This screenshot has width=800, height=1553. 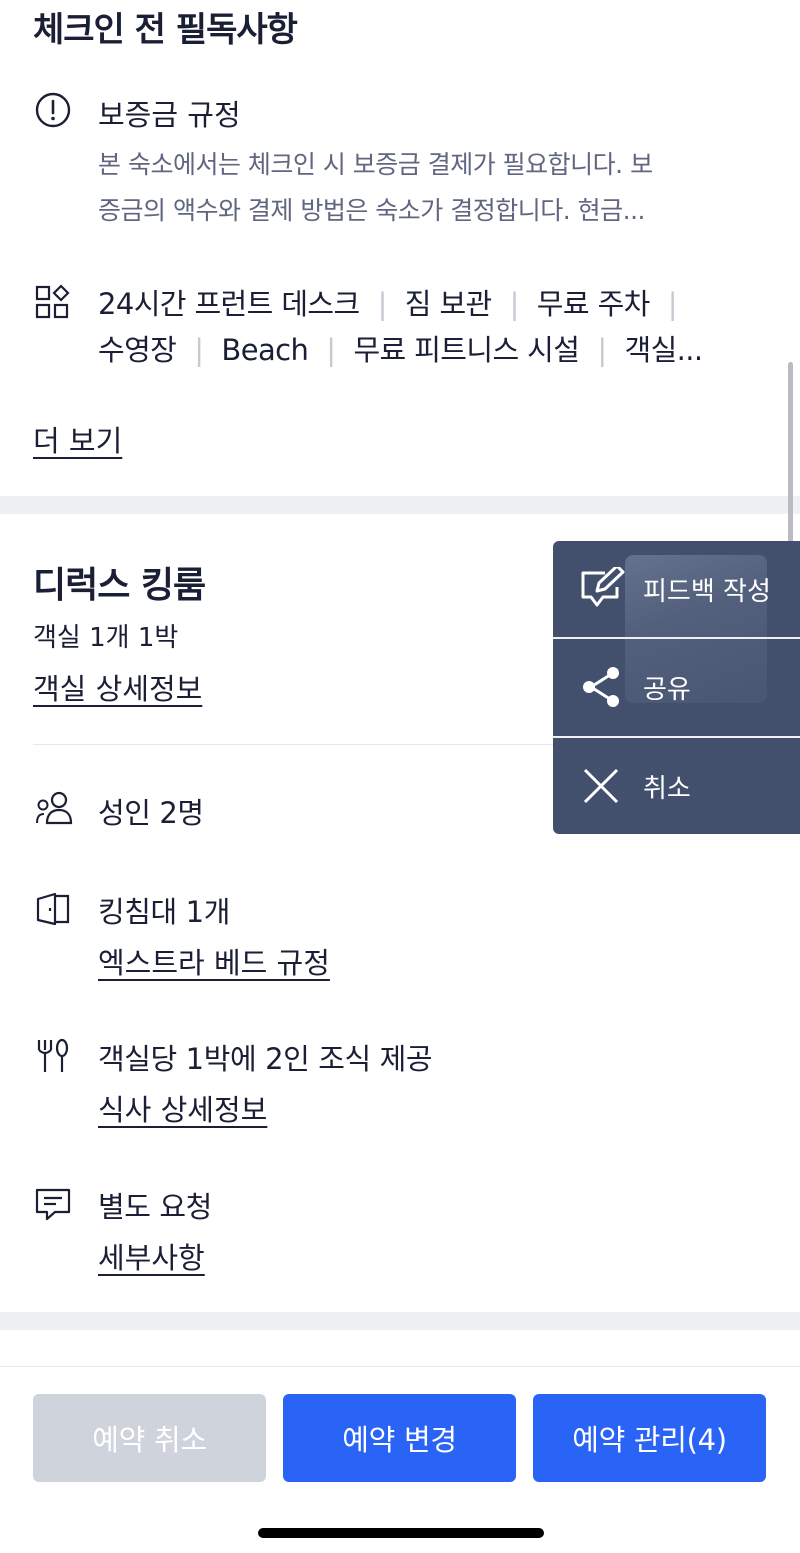 What do you see at coordinates (265, 350) in the screenshot?
I see `amenity-item: Beach` at bounding box center [265, 350].